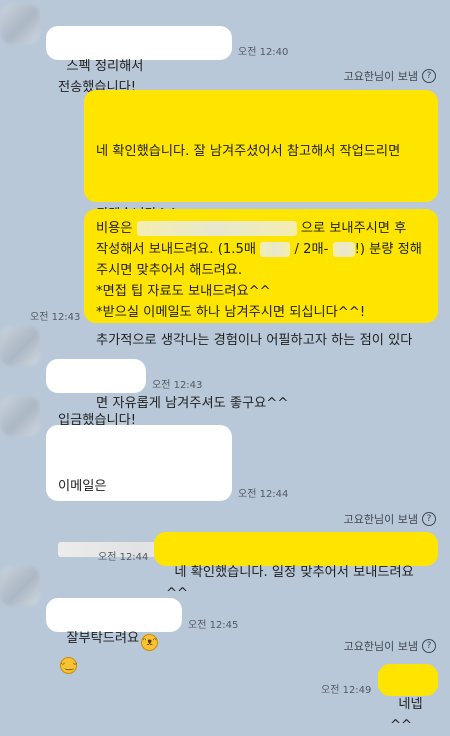  Describe the element at coordinates (192, 403) in the screenshot. I see `message-line: 면 자유롭게 남겨주셔도 좋구요^^` at that location.